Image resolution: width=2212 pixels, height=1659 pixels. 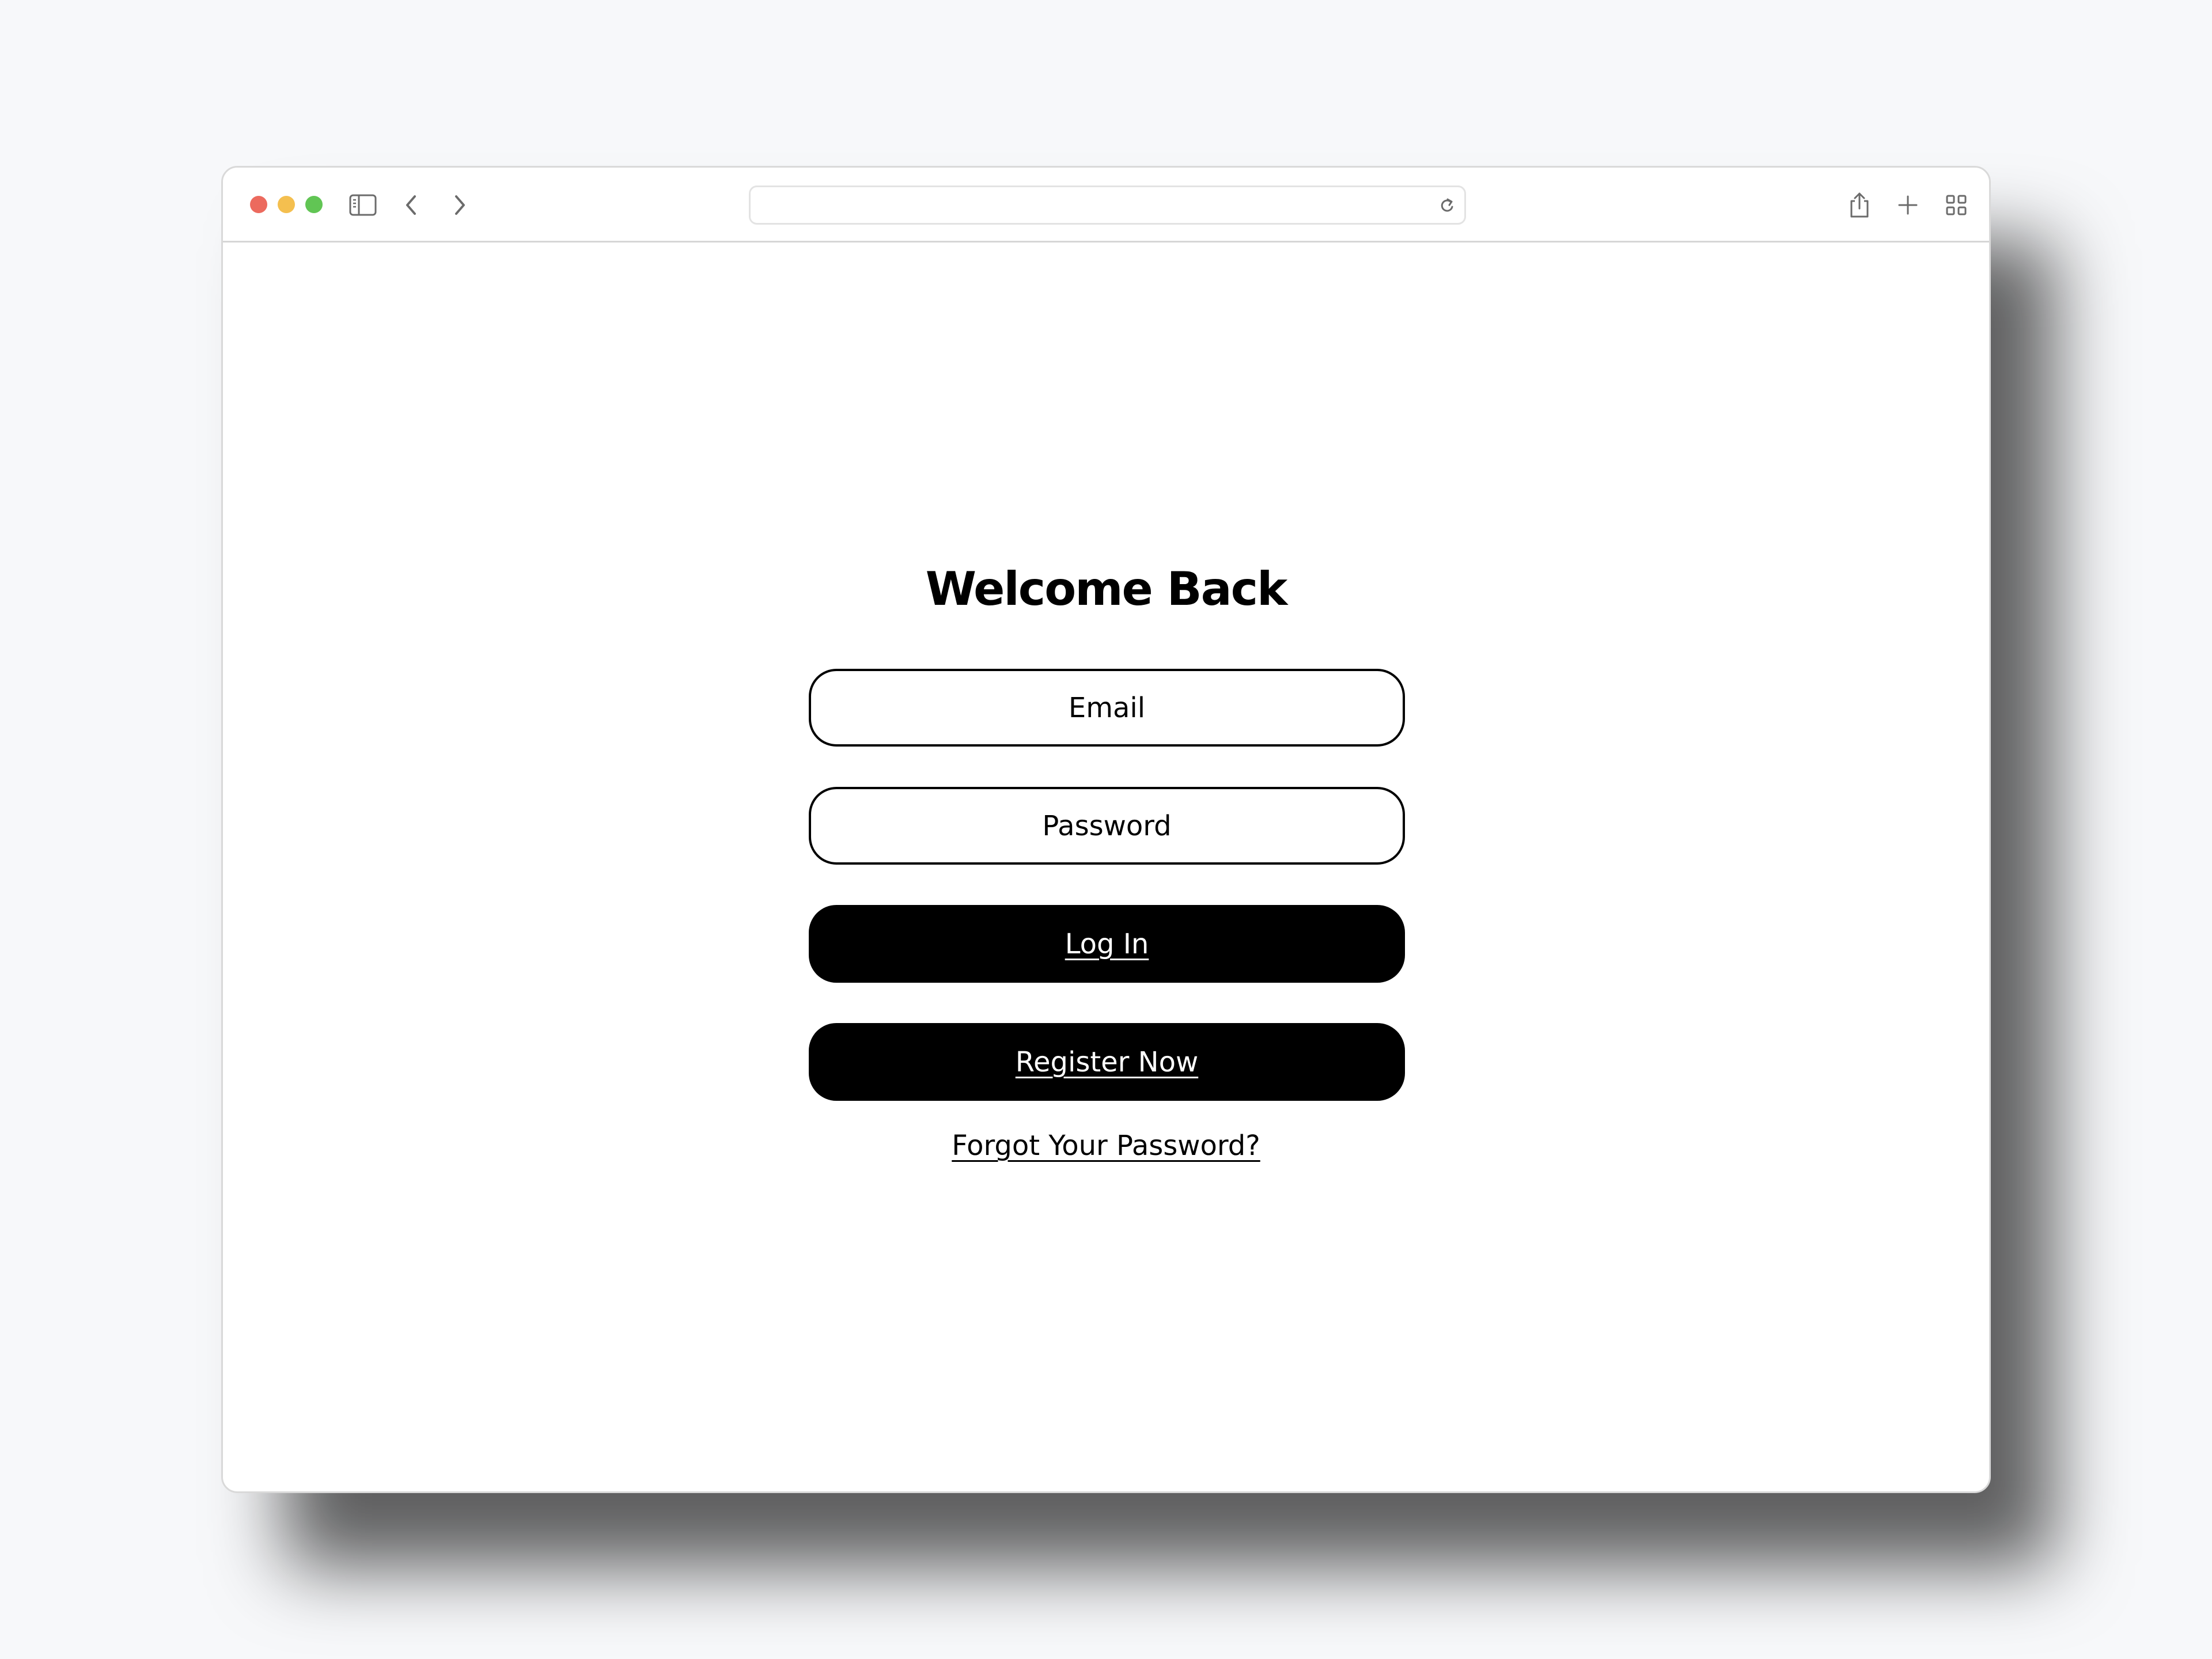 I want to click on password-field: Password, so click(x=1107, y=826).